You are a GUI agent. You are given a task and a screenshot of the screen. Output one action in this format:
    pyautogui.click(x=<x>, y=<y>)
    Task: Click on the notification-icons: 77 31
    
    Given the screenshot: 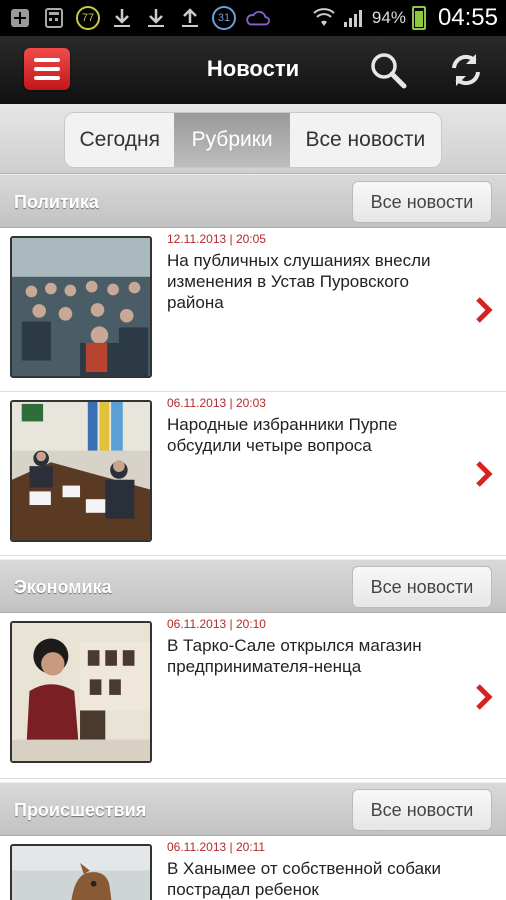 What is the action you would take?
    pyautogui.click(x=139, y=18)
    